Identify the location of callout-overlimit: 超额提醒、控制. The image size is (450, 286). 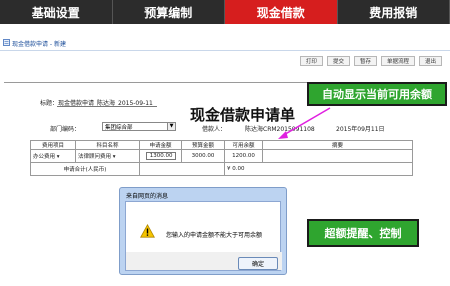
(363, 233).